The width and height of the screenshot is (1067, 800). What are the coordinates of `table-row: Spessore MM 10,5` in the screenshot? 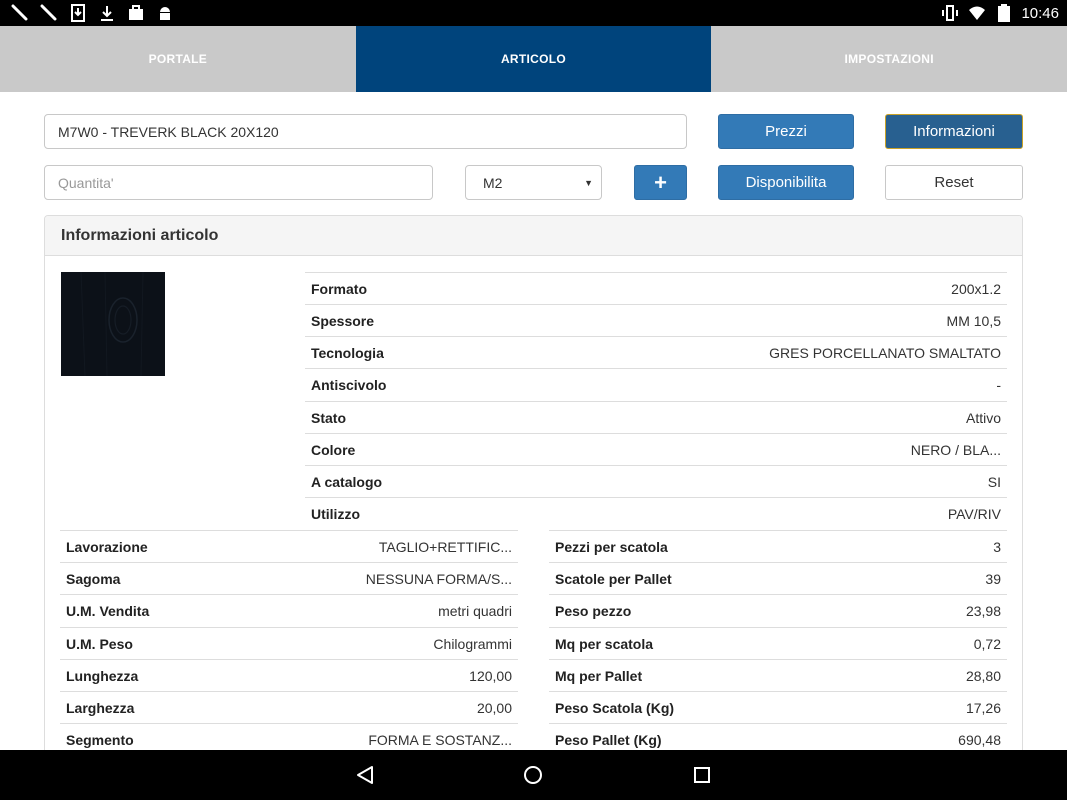 It's located at (656, 320).